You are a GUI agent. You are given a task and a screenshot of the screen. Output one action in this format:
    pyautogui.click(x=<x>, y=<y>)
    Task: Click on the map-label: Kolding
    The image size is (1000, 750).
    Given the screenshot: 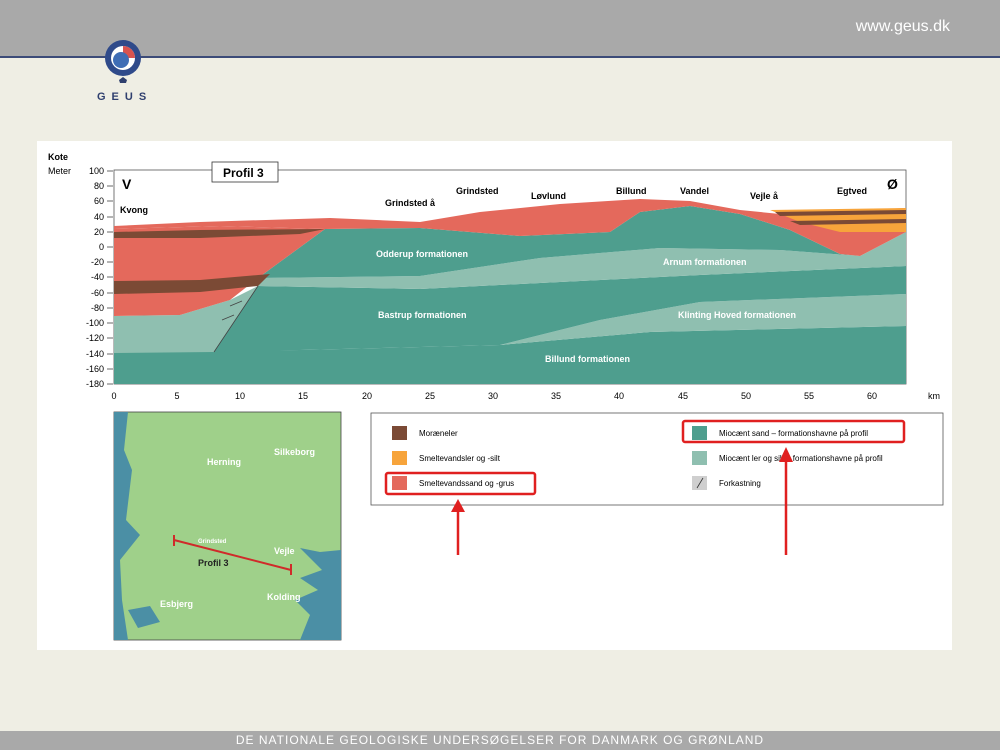 What is the action you would take?
    pyautogui.click(x=284, y=597)
    